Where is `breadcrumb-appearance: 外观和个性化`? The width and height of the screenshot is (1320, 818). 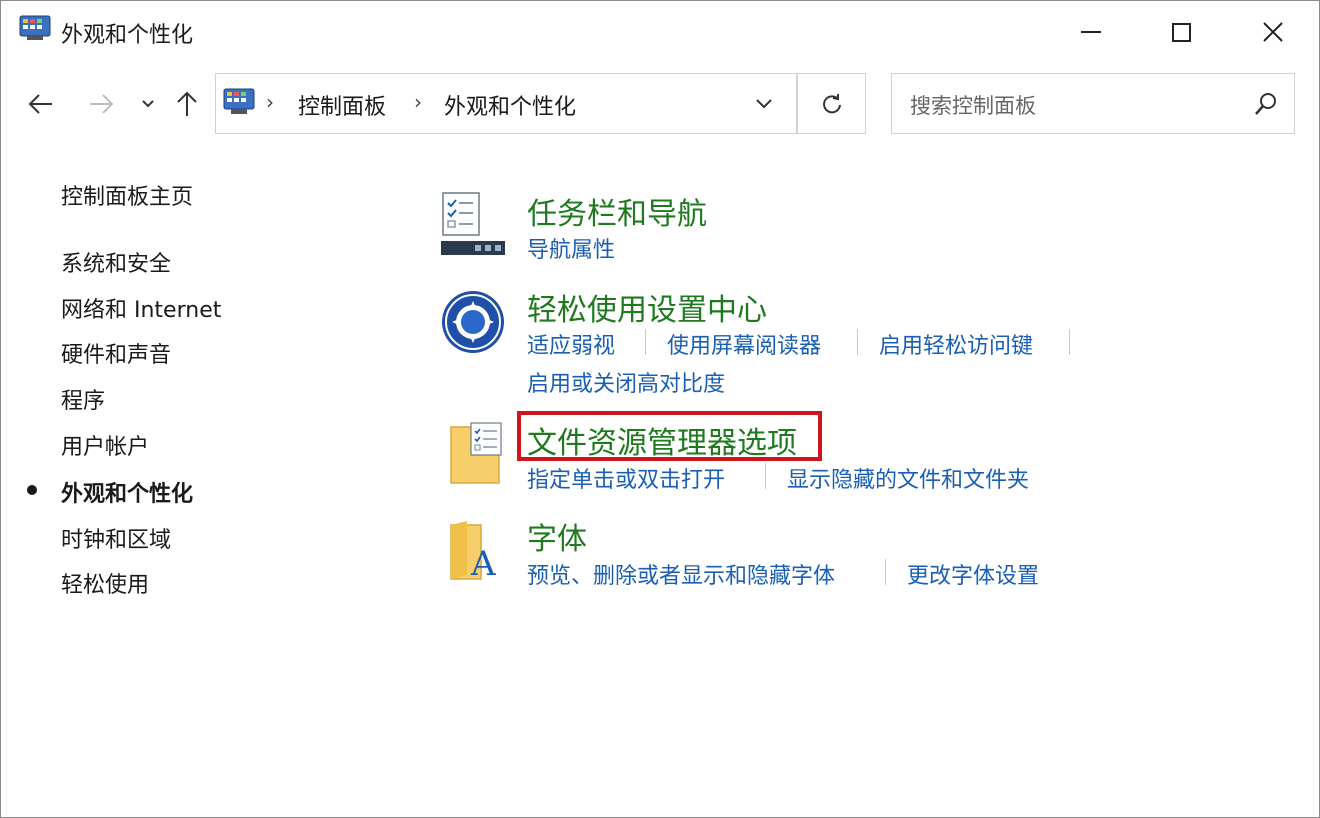 breadcrumb-appearance: 外观和个性化 is located at coordinates (510, 105).